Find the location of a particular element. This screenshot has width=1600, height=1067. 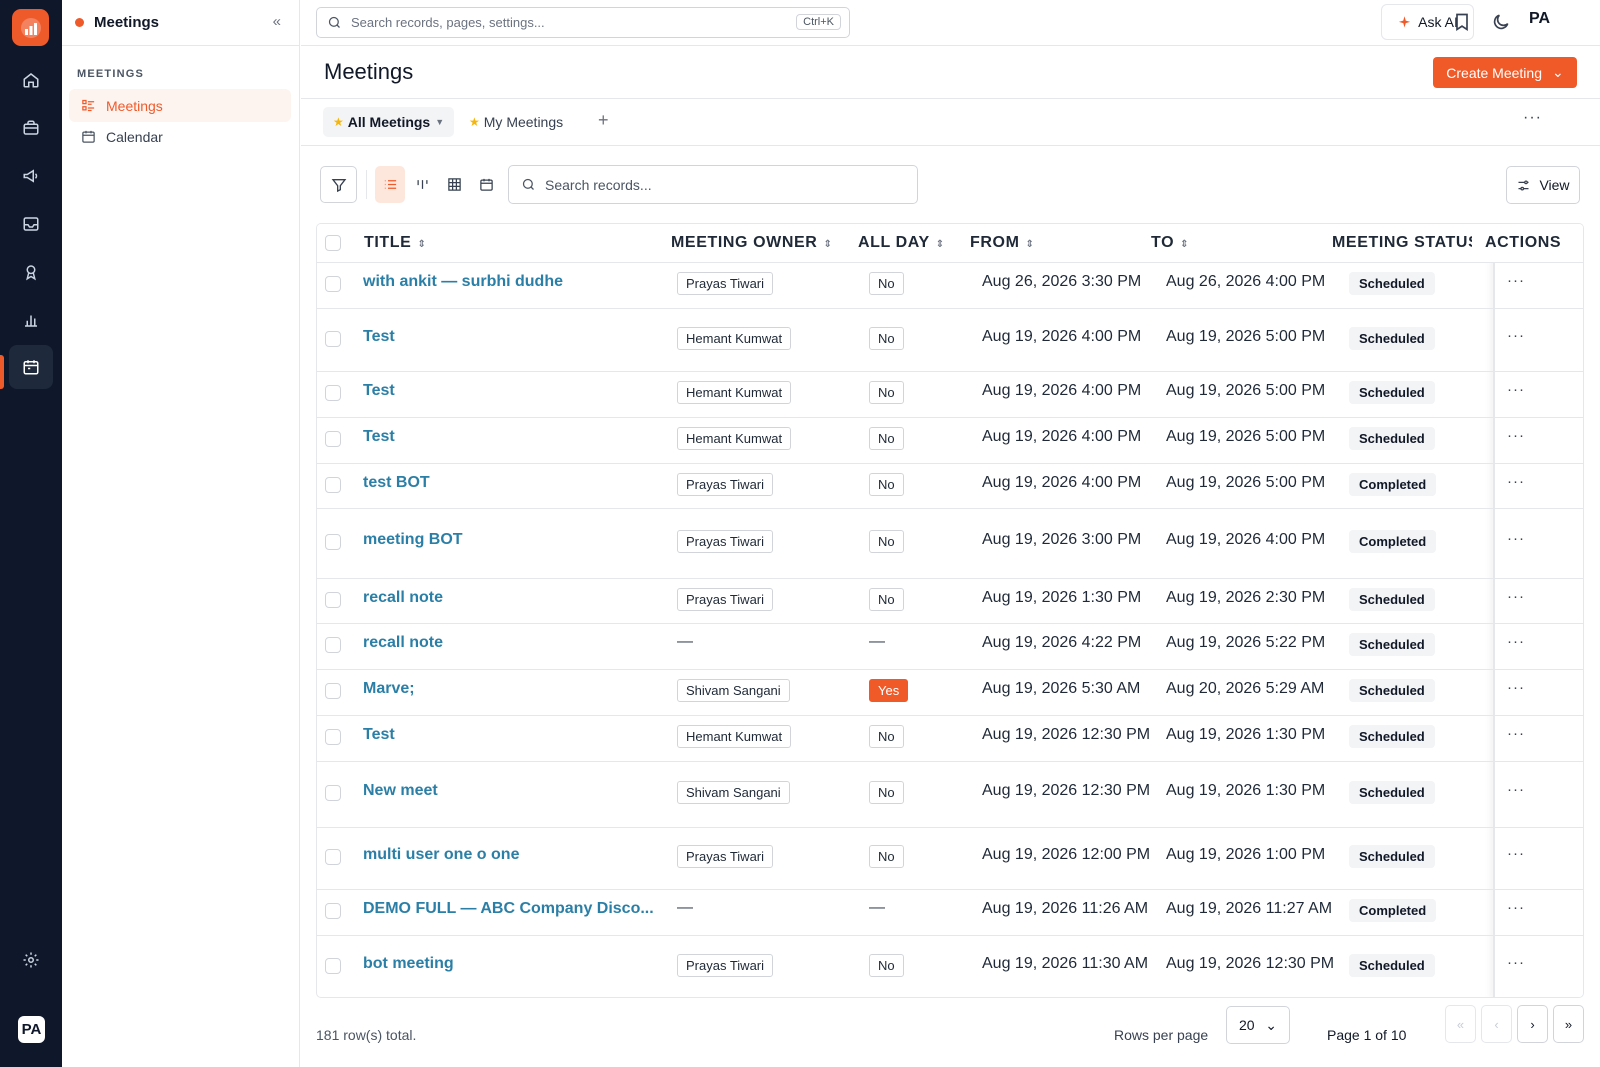

header-owner: MEETING OWNER ⇕ is located at coordinates (751, 243).